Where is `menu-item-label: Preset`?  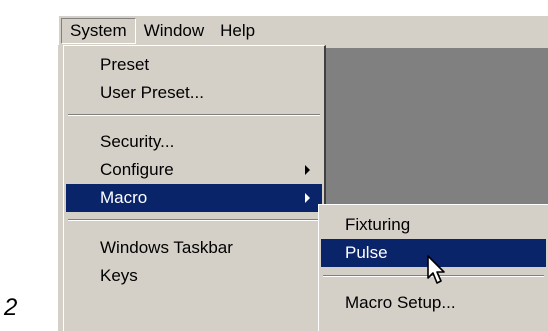
menu-item-label: Preset is located at coordinates (125, 64).